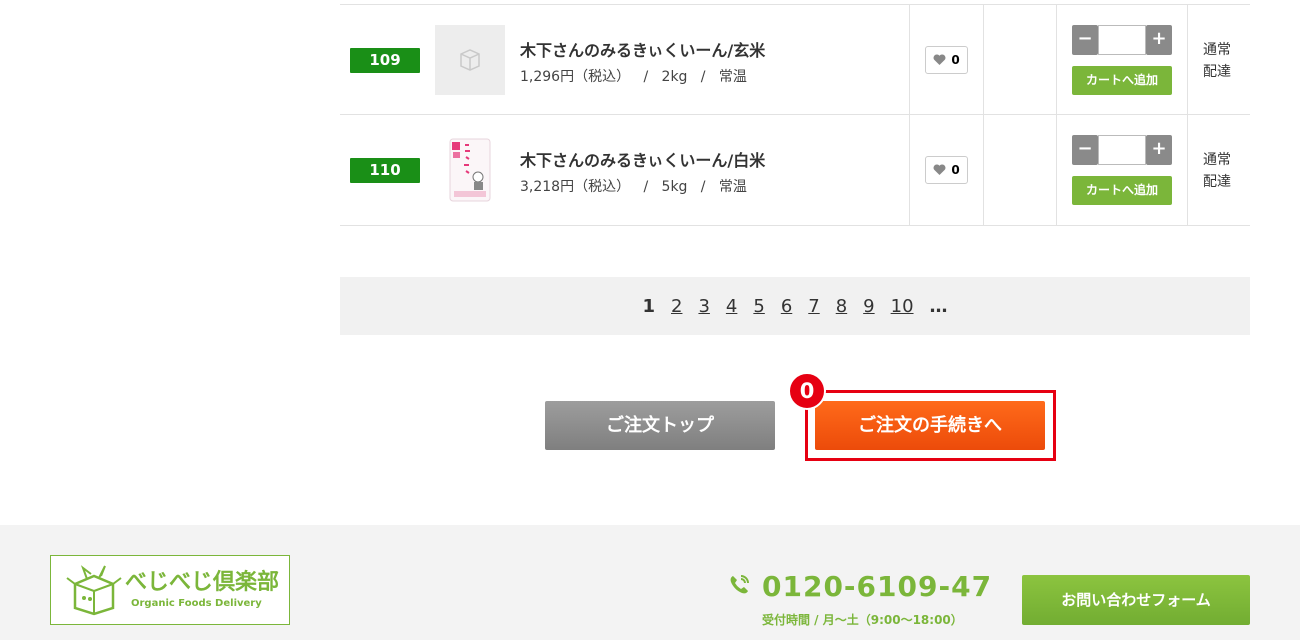 The width and height of the screenshot is (1300, 640). Describe the element at coordinates (877, 586) in the screenshot. I see `phone-number: 0120-6109-47` at that location.